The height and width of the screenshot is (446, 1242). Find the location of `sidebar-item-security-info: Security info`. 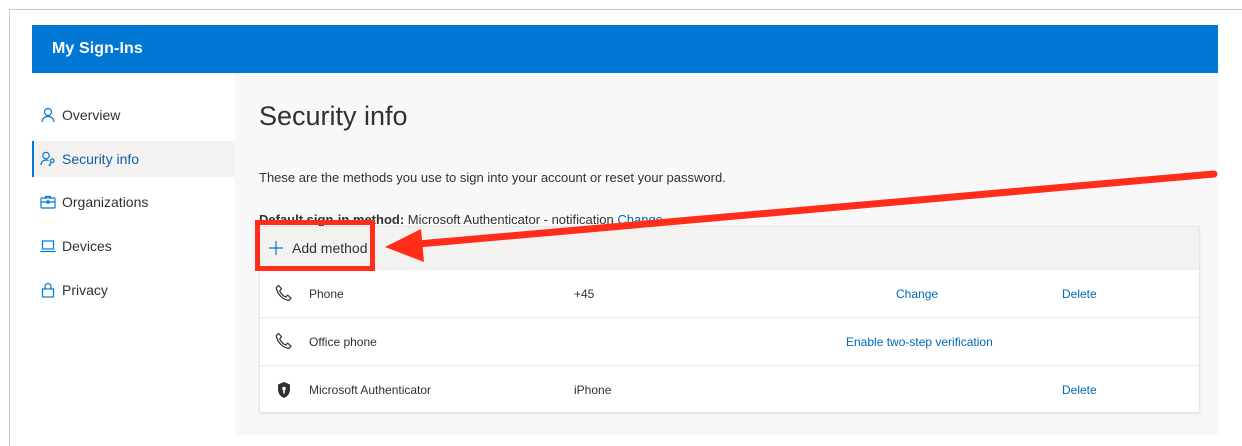

sidebar-item-security-info: Security info is located at coordinates (133, 159).